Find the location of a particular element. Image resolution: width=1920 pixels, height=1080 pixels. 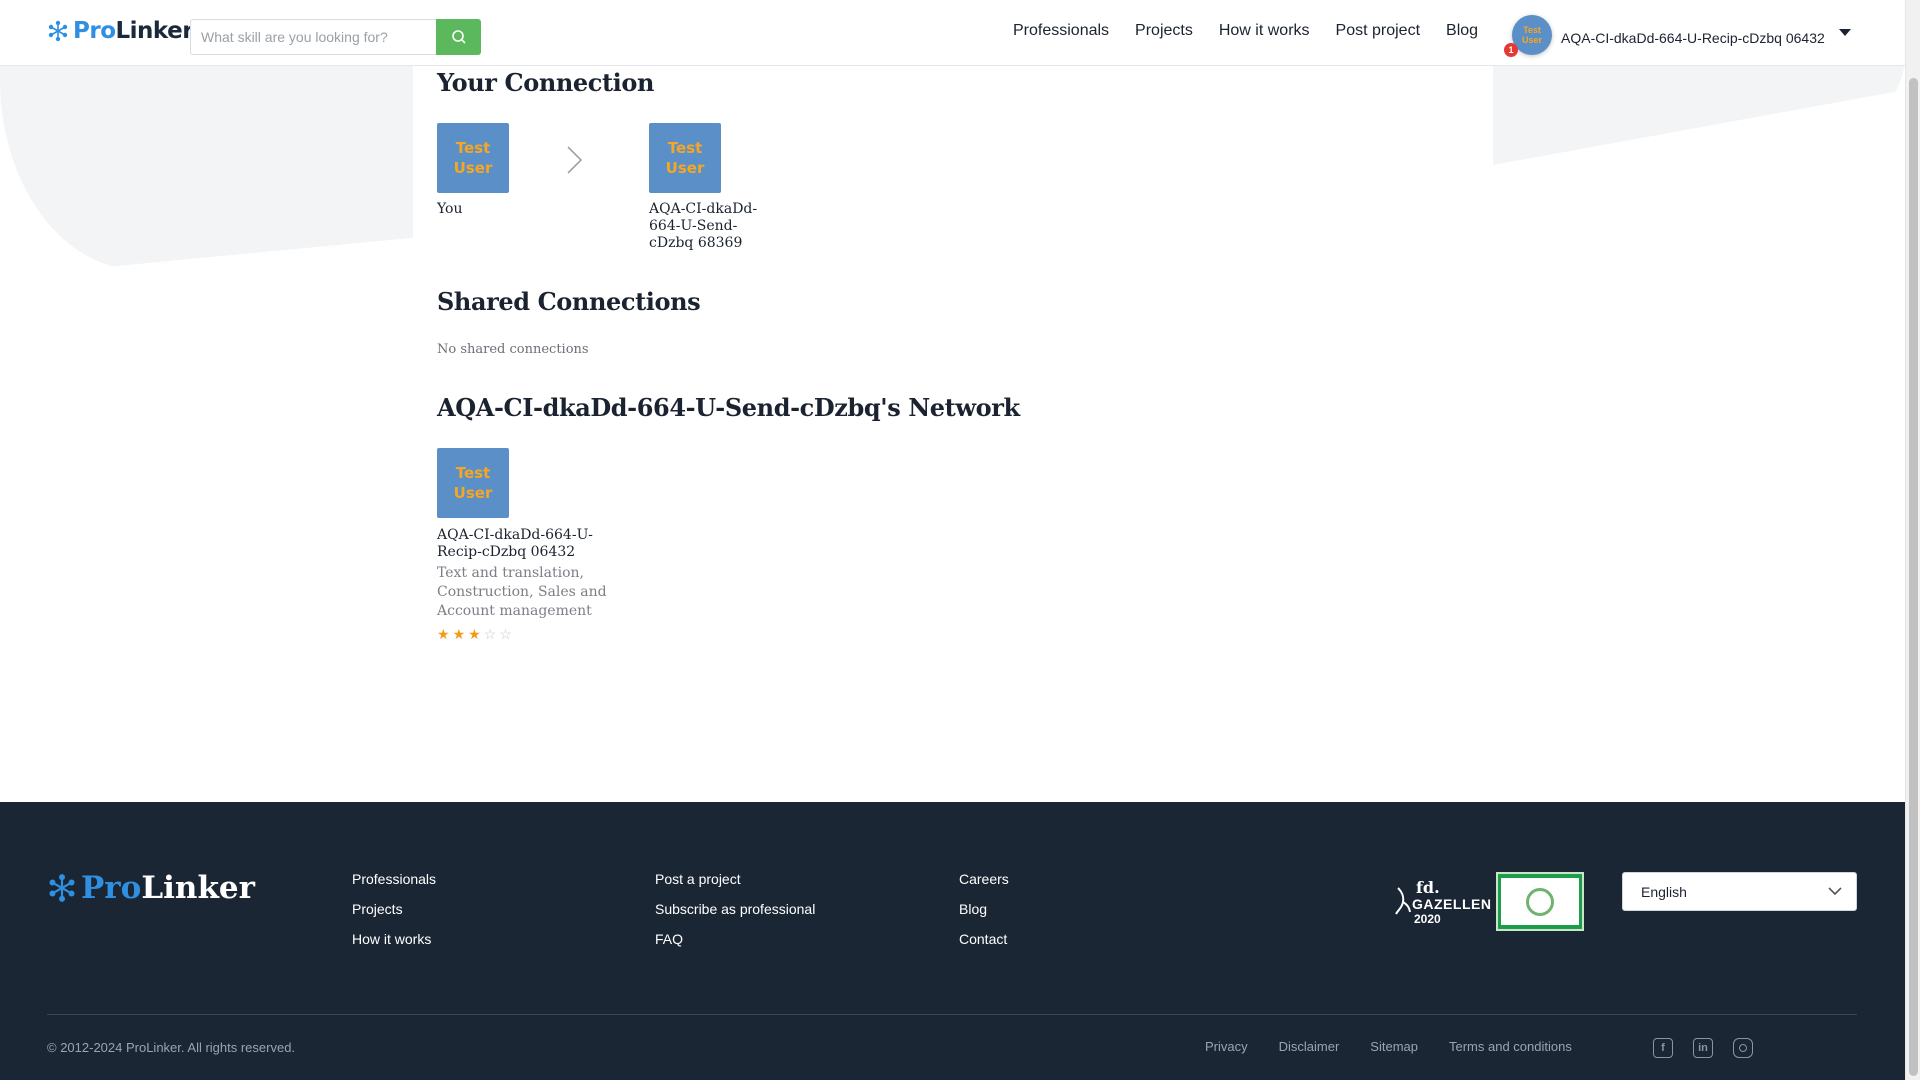

user-avatar-text: Test User is located at coordinates (1531, 35).